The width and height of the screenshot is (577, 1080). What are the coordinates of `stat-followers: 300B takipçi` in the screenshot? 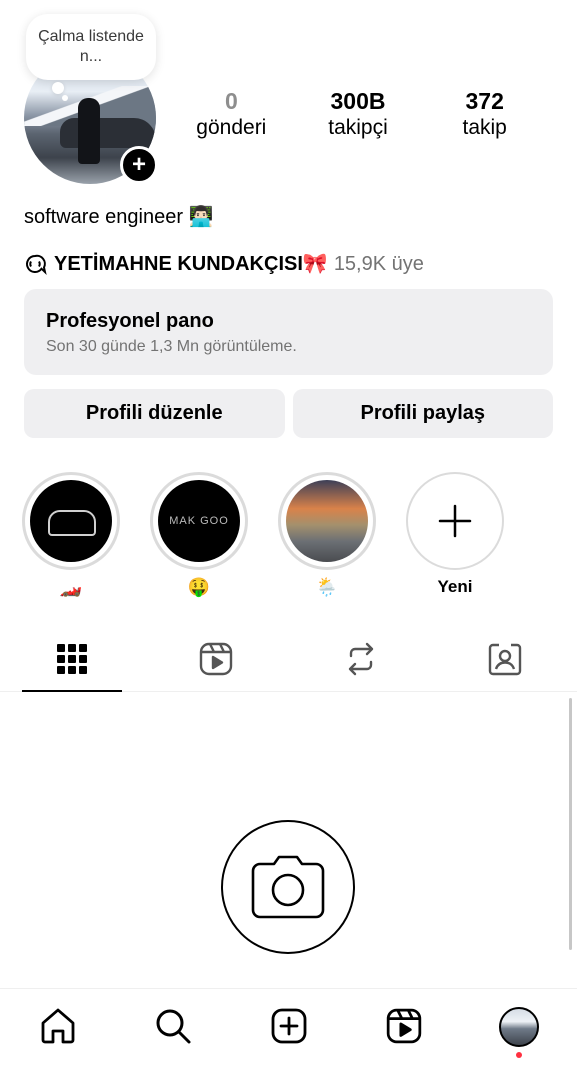 It's located at (358, 115).